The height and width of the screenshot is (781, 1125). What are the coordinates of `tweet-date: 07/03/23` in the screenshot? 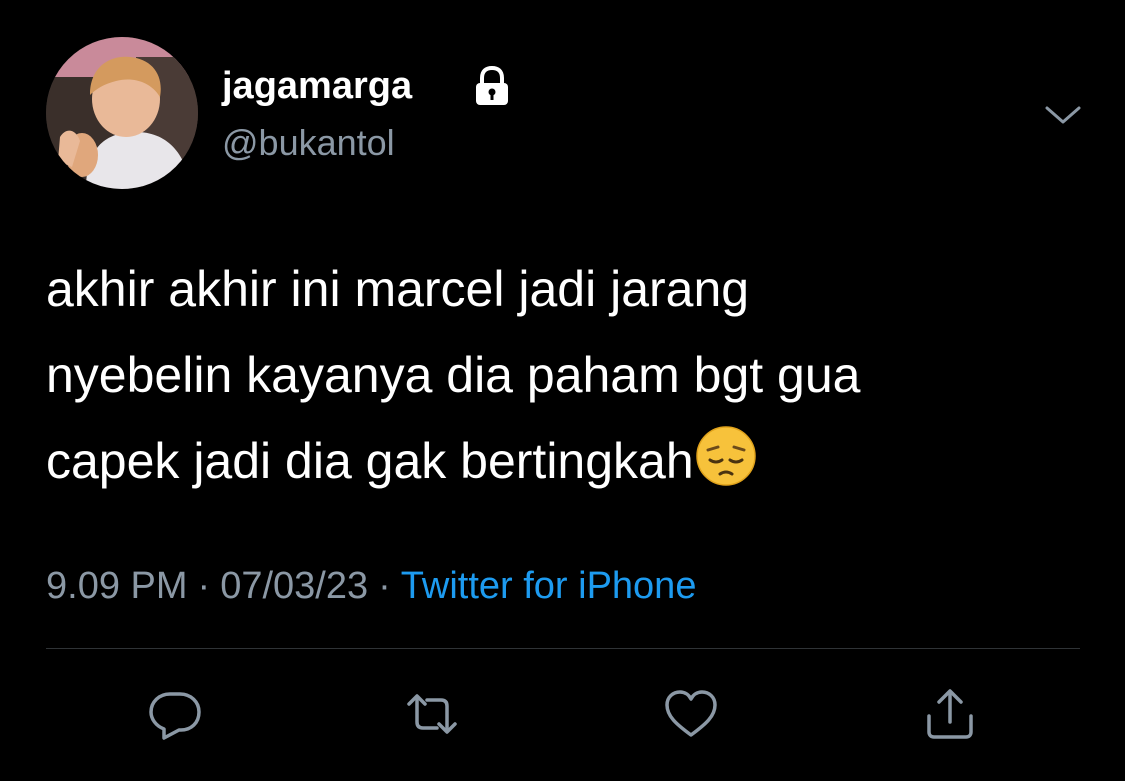 It's located at (294, 586).